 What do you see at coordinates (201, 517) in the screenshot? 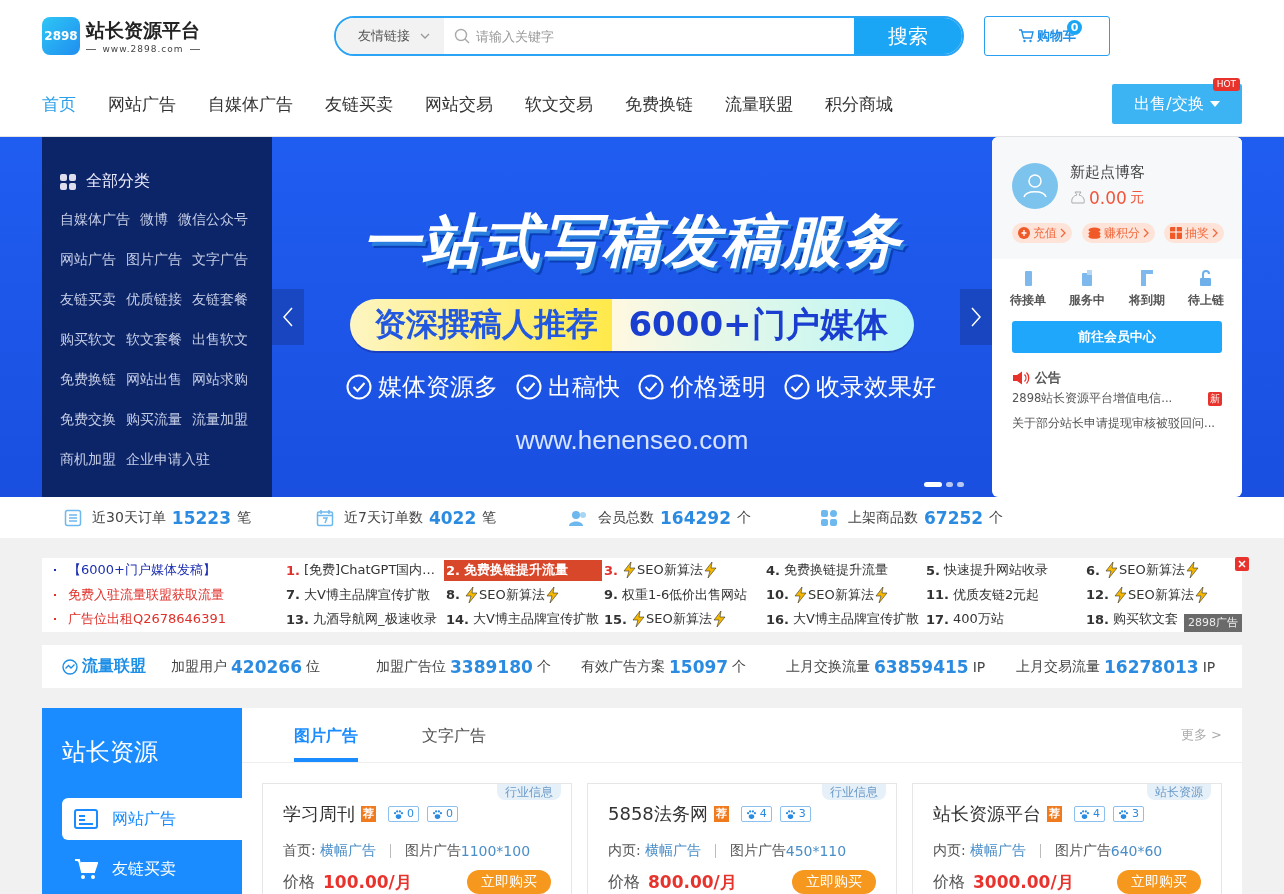
I see `stat-value: 15223` at bounding box center [201, 517].